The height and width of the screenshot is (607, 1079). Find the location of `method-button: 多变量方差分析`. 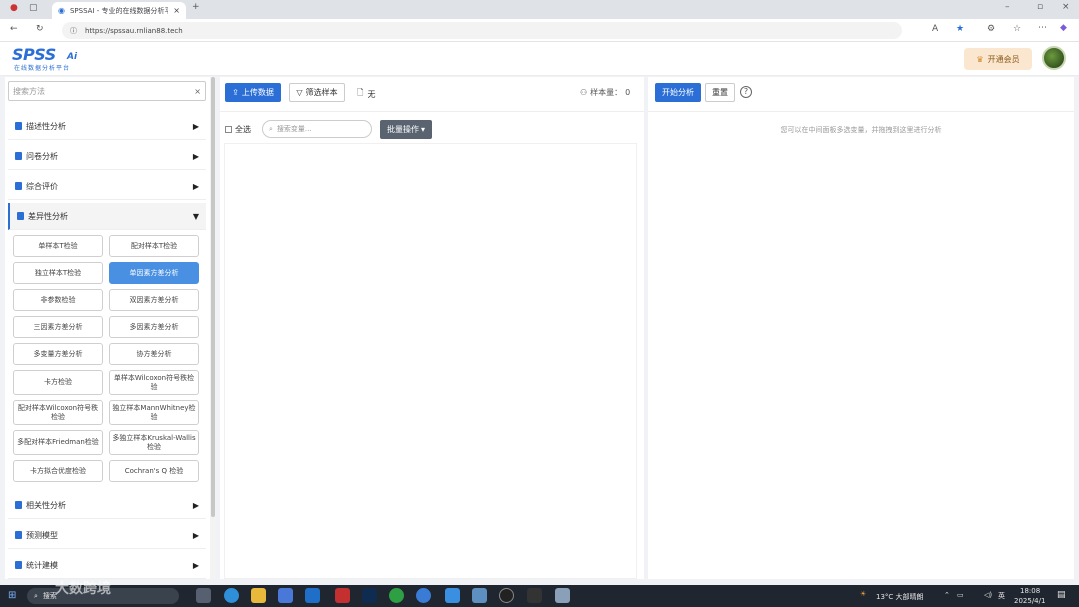

method-button: 多变量方差分析 is located at coordinates (58, 354).